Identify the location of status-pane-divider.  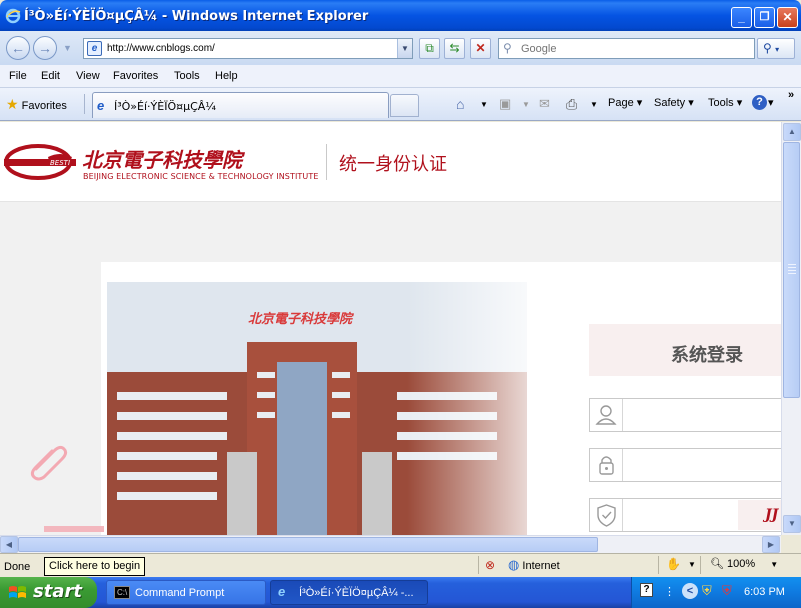
(700, 565).